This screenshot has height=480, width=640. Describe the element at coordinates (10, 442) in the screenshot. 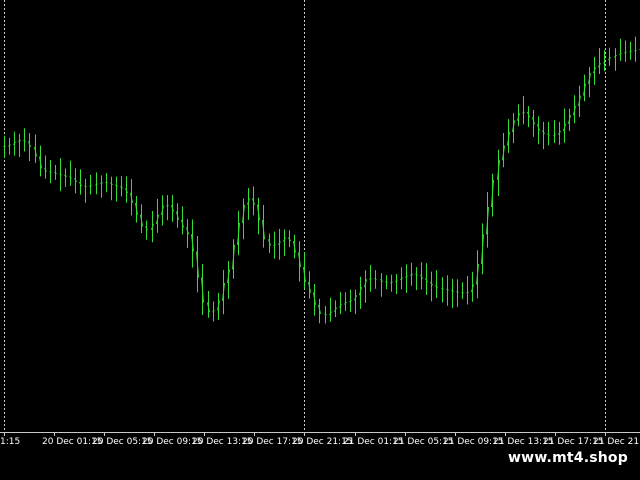

I see `x-tick-label-0: 1:15` at that location.